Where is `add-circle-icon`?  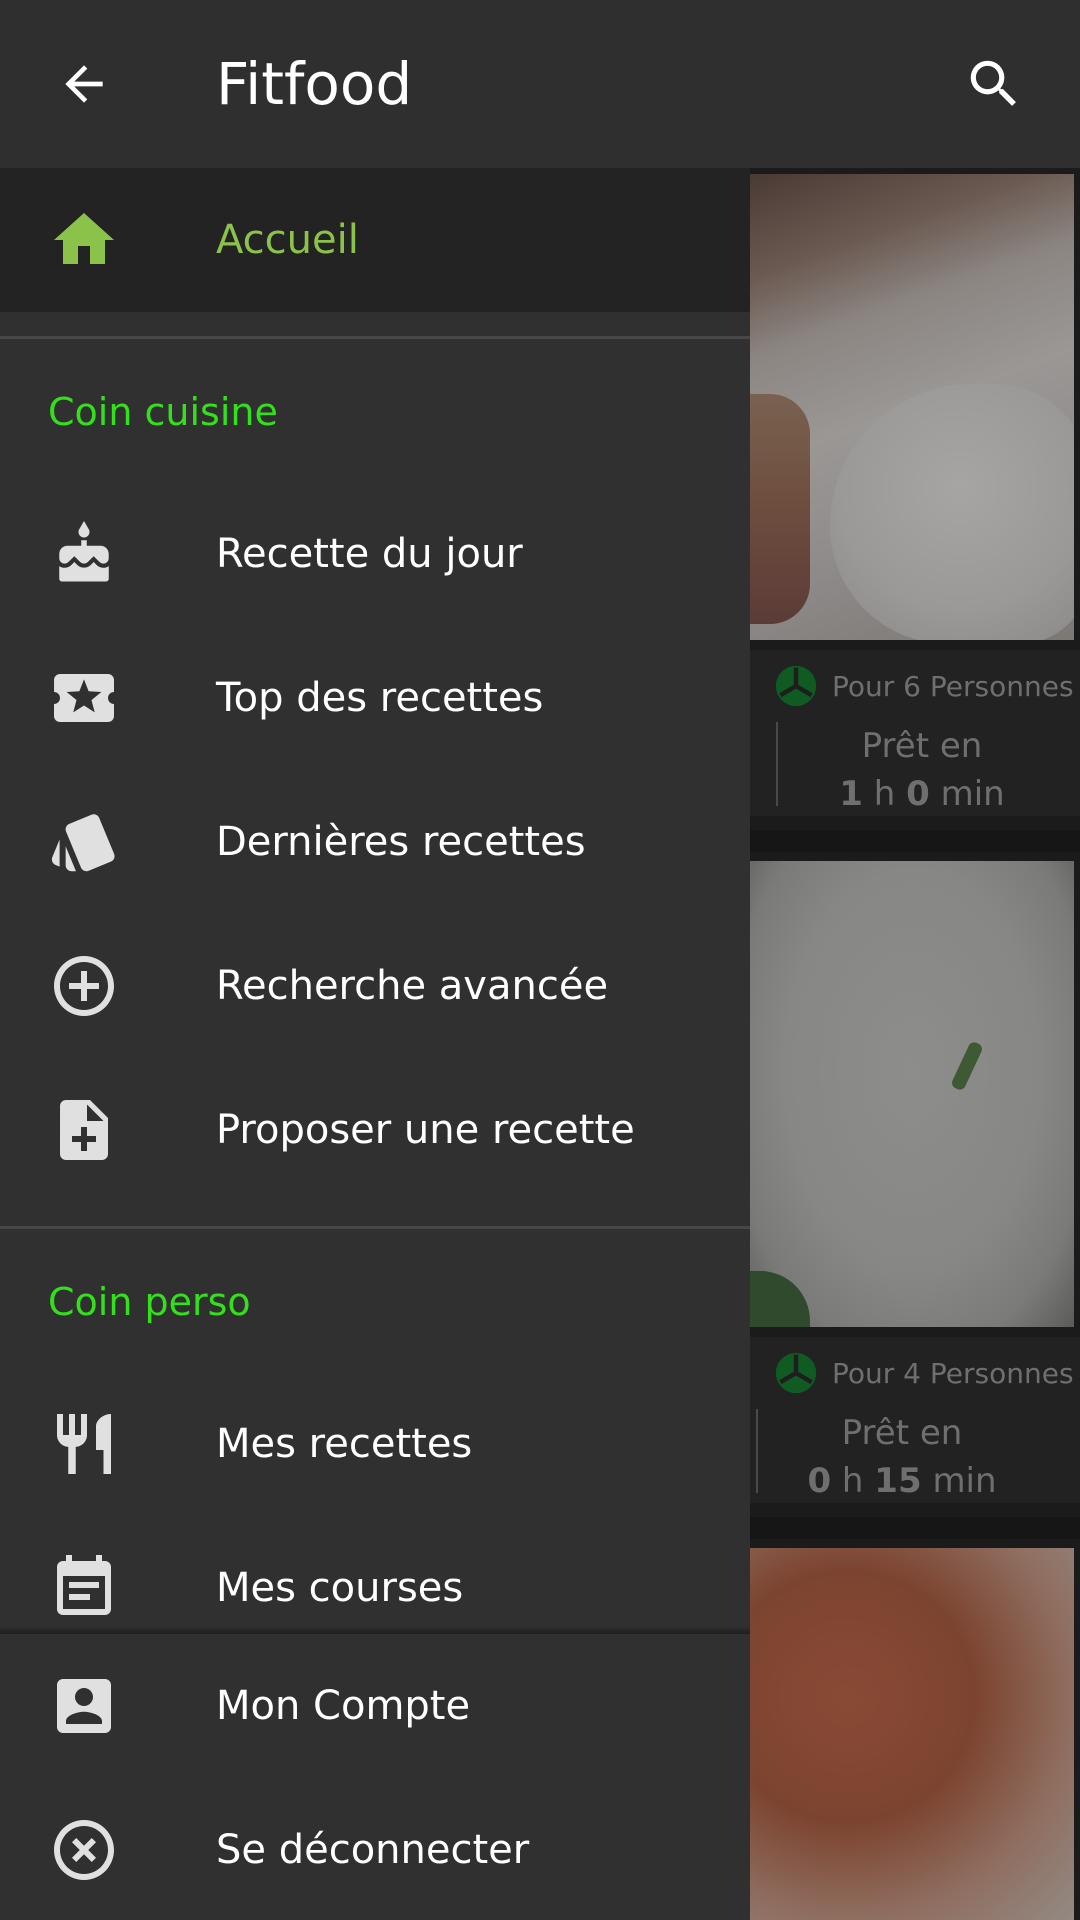
add-circle-icon is located at coordinates (84, 986).